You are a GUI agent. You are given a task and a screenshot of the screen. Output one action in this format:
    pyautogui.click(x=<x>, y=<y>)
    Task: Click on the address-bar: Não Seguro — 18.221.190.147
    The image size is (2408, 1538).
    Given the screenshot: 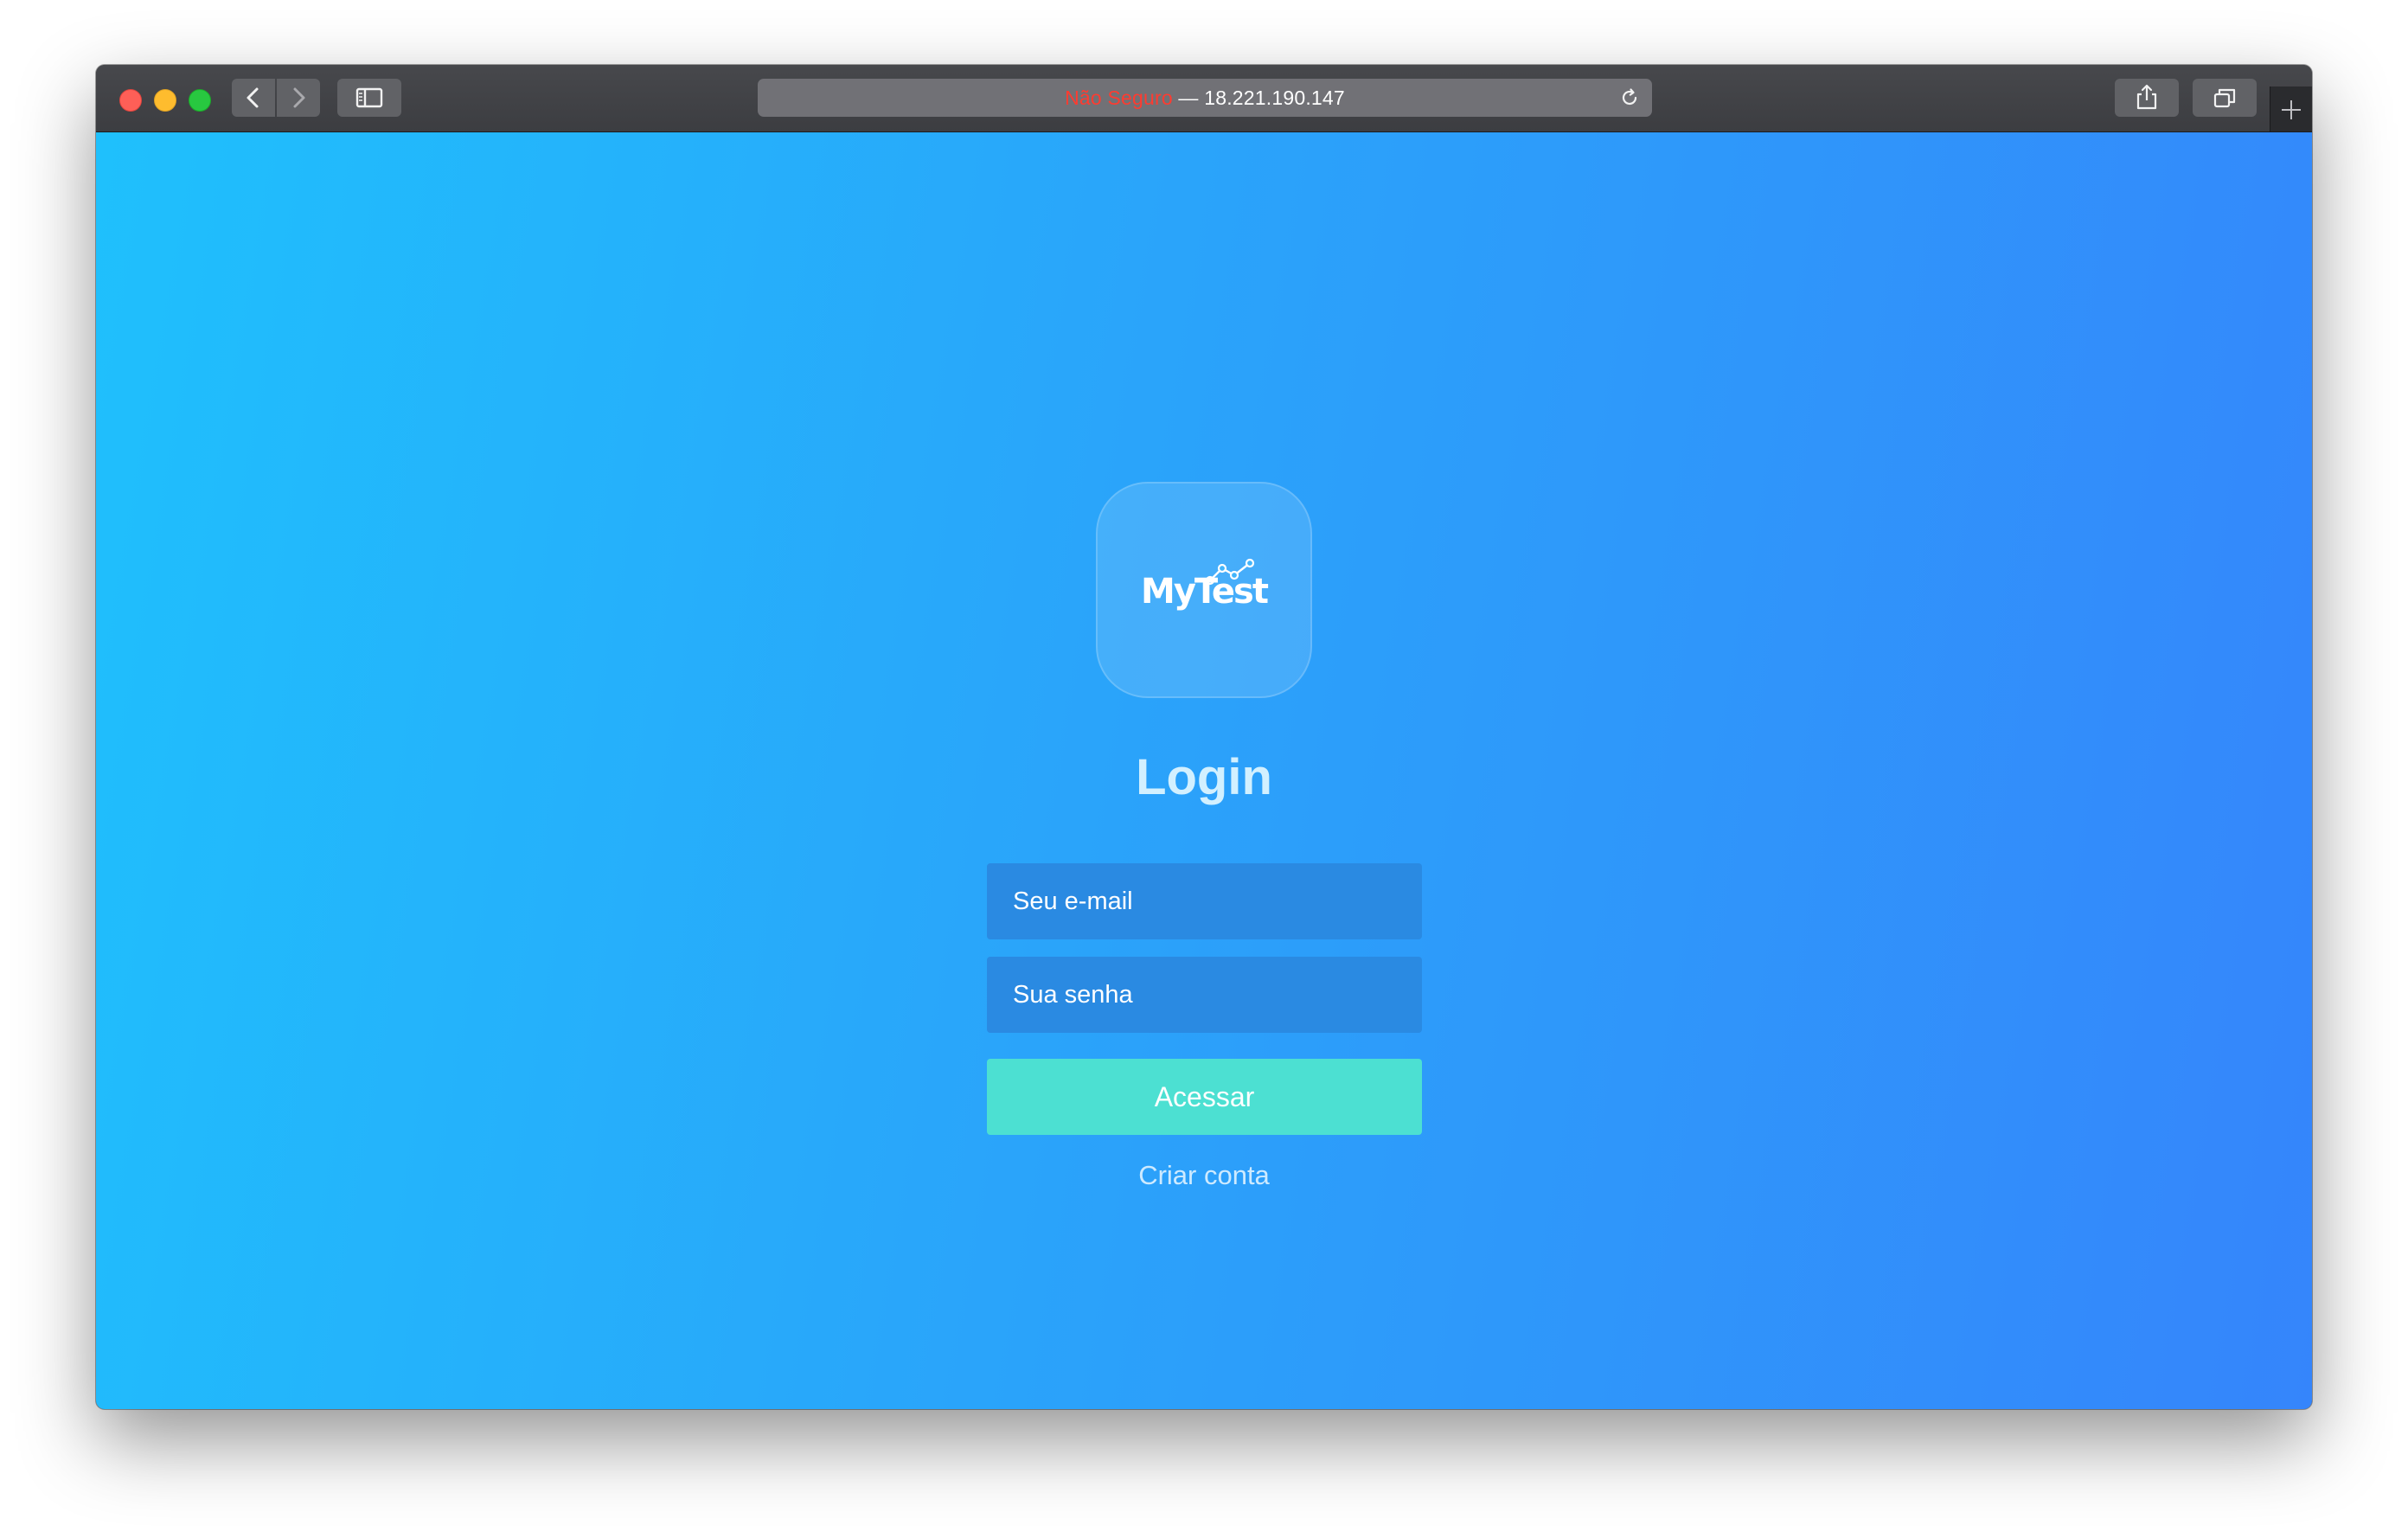 What is the action you would take?
    pyautogui.click(x=1205, y=98)
    